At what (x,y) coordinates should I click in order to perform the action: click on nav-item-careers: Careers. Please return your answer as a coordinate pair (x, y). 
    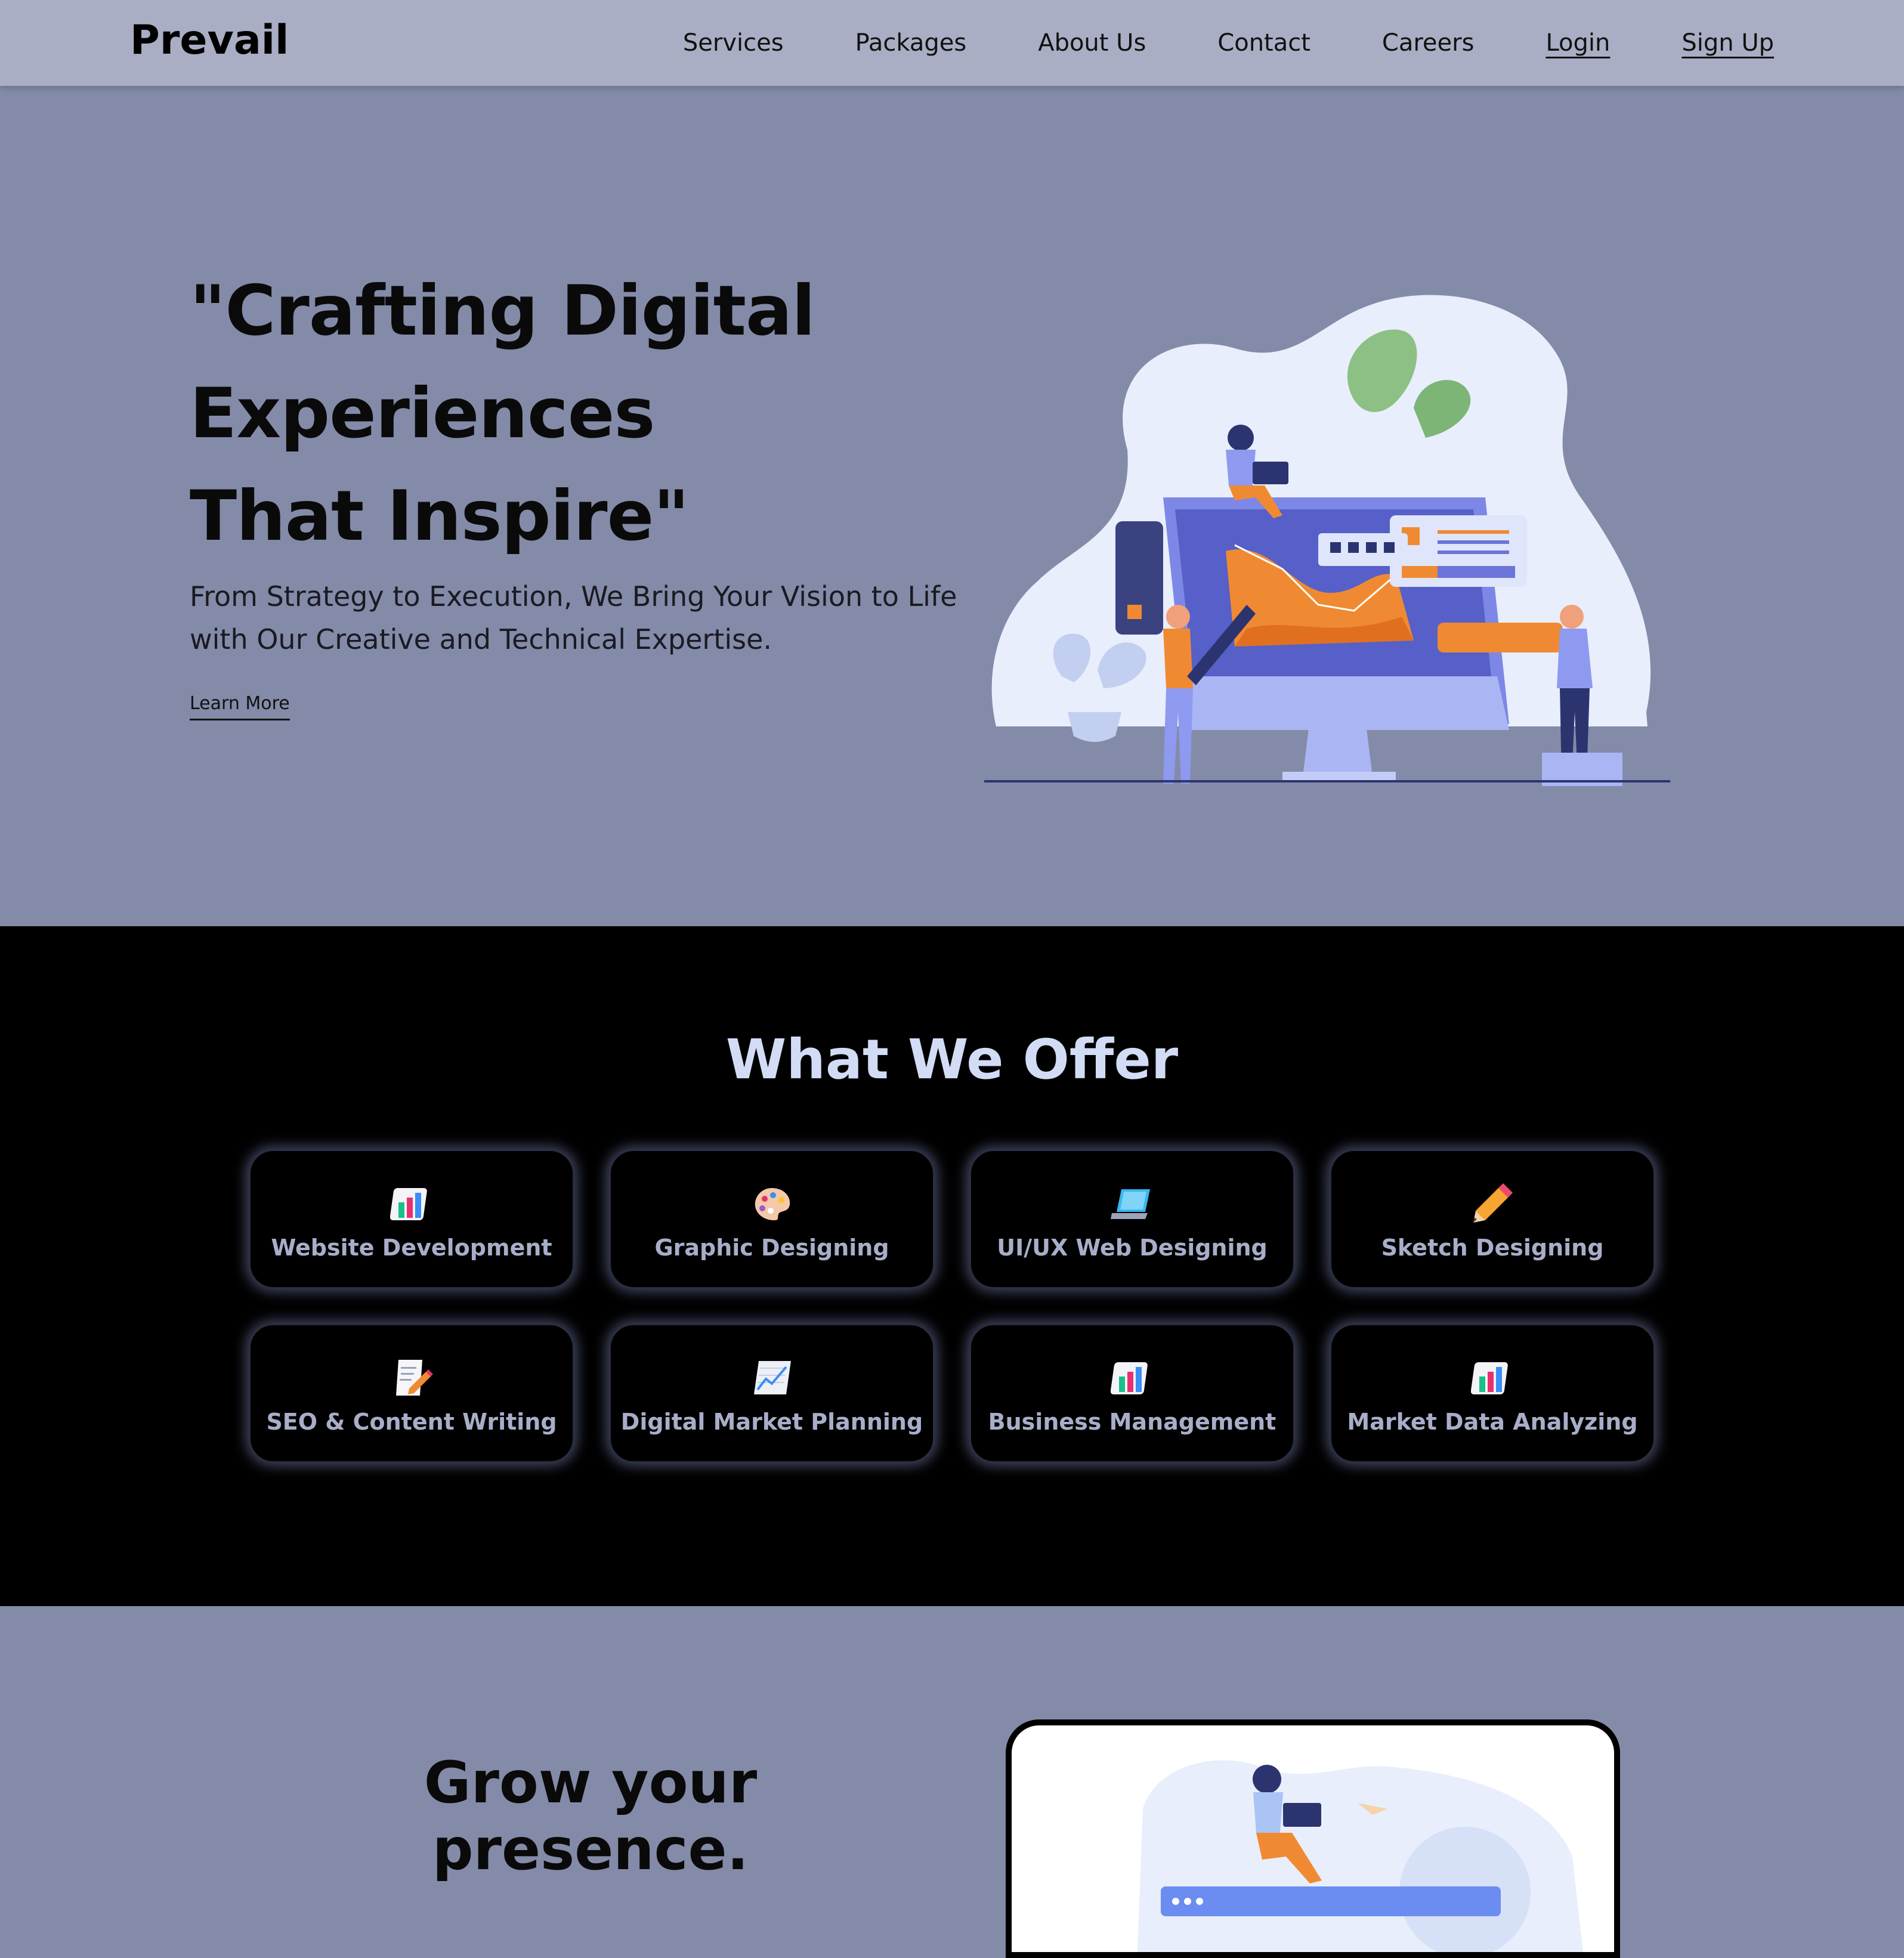
    Looking at the image, I should click on (1428, 43).